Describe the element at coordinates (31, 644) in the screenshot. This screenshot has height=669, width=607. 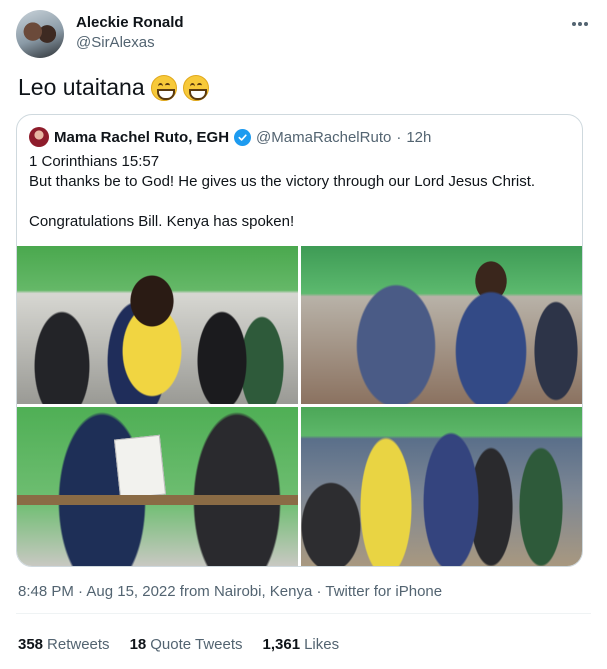
I see `retweets-count: 358` at that location.